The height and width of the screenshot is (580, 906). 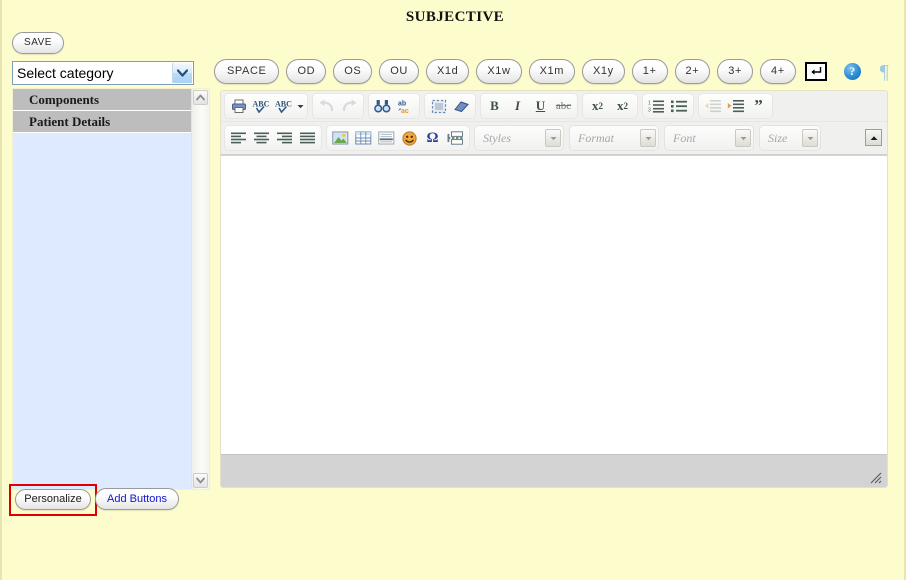 I want to click on increase-indent-icon, so click(x=735, y=106).